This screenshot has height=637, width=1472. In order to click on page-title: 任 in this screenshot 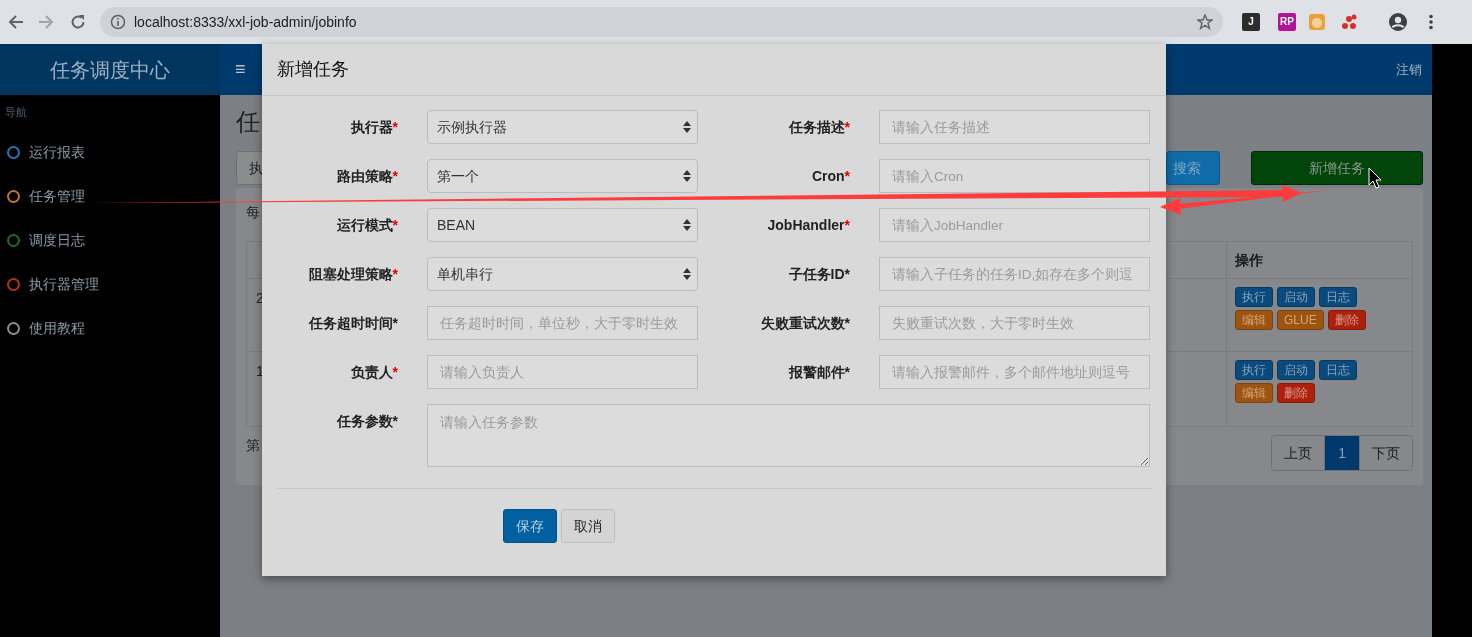, I will do `click(248, 122)`.